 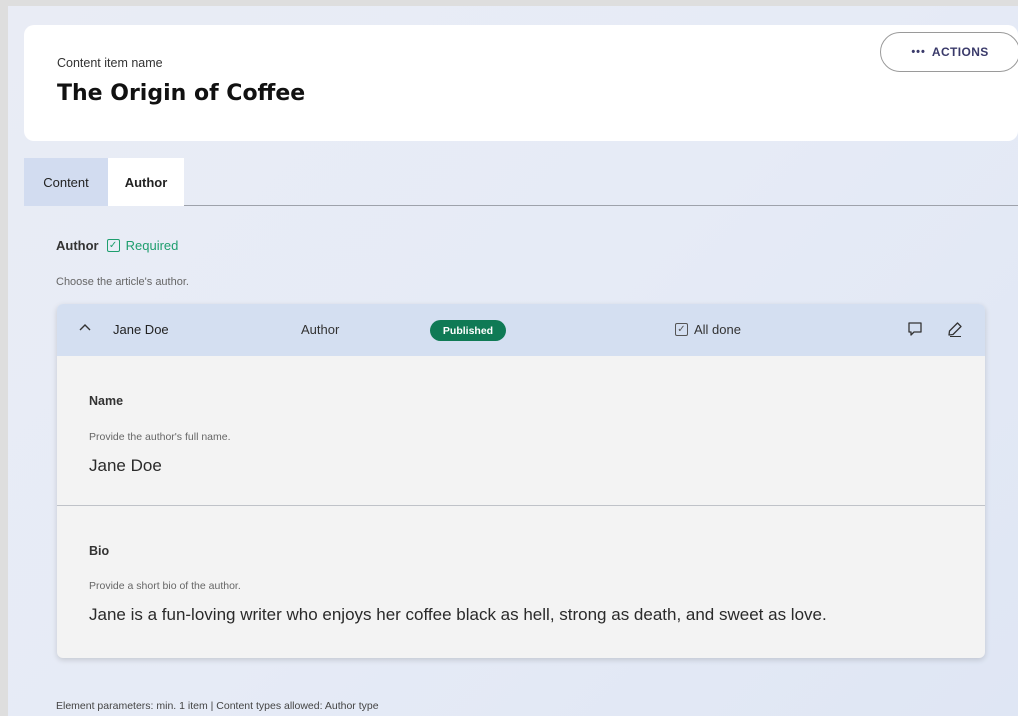 I want to click on required-indicator: ✓ Required, so click(x=142, y=245).